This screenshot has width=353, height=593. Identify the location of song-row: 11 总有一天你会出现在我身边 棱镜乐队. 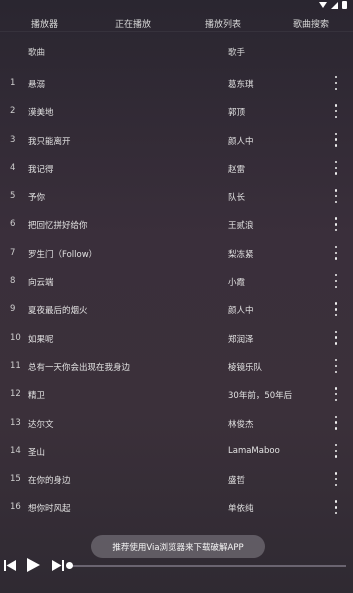
(176, 367).